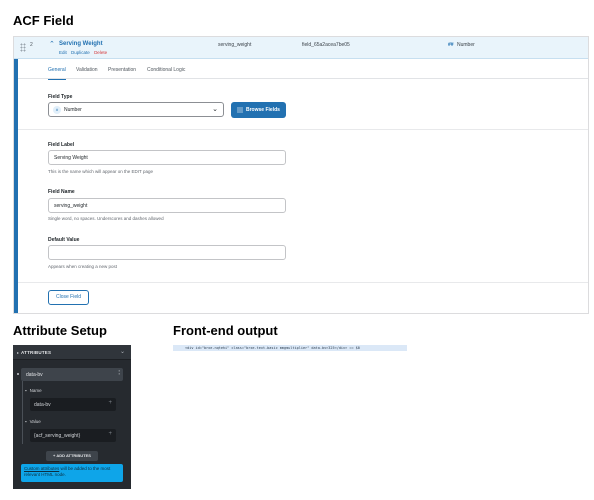  I want to click on field-label-label: Field Label, so click(61, 145).